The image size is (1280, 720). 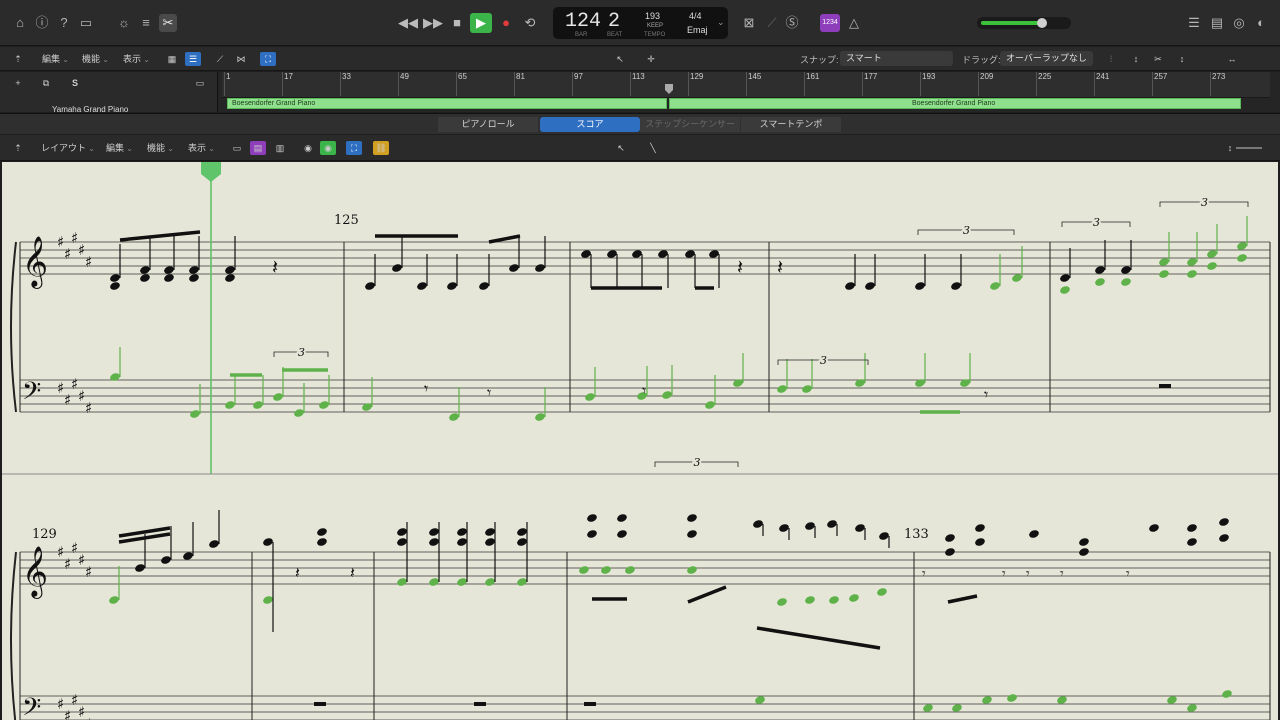 I want to click on marquee-tool-icon: ✛, so click(x=651, y=59).